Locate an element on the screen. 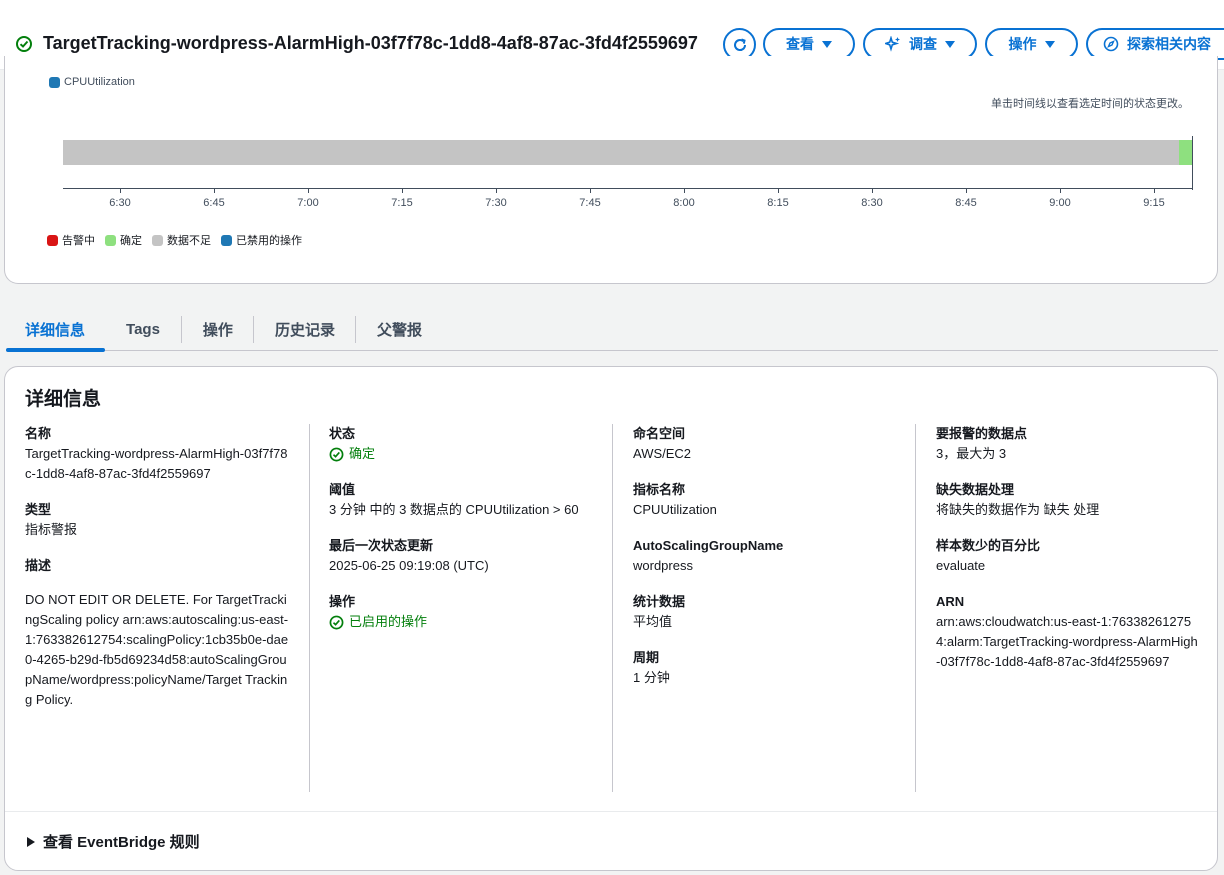  axis-tick-label: 7:00 is located at coordinates (308, 203).